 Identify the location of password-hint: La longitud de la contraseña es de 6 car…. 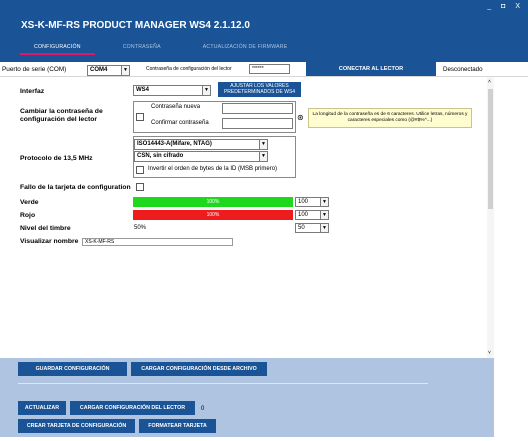
(390, 118).